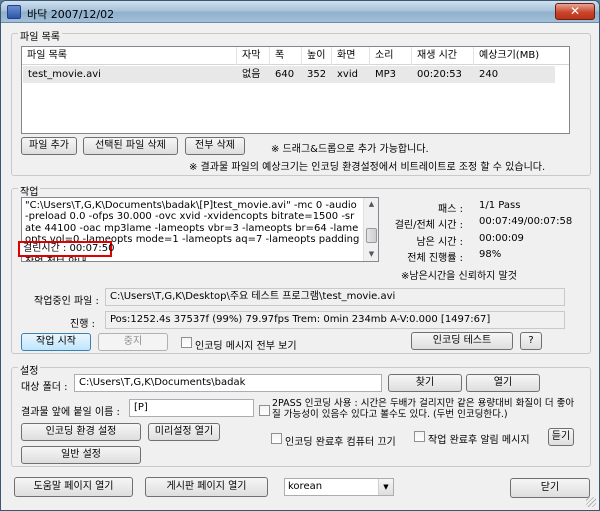  What do you see at coordinates (462, 341) in the screenshot?
I see `encoding-test-button: 인코딩 테스트` at bounding box center [462, 341].